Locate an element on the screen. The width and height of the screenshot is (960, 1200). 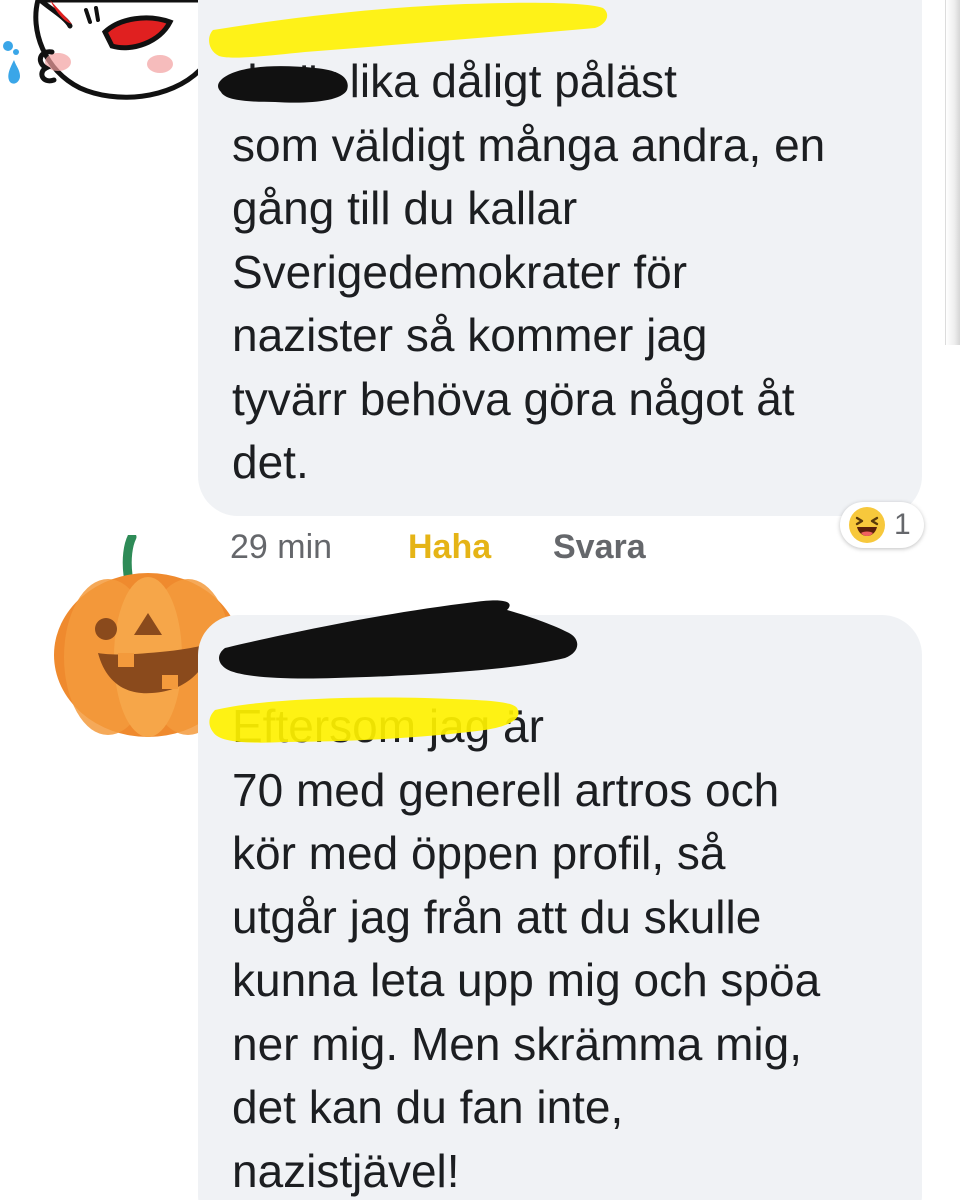
reaction-count-badge: 1 is located at coordinates (882, 525).